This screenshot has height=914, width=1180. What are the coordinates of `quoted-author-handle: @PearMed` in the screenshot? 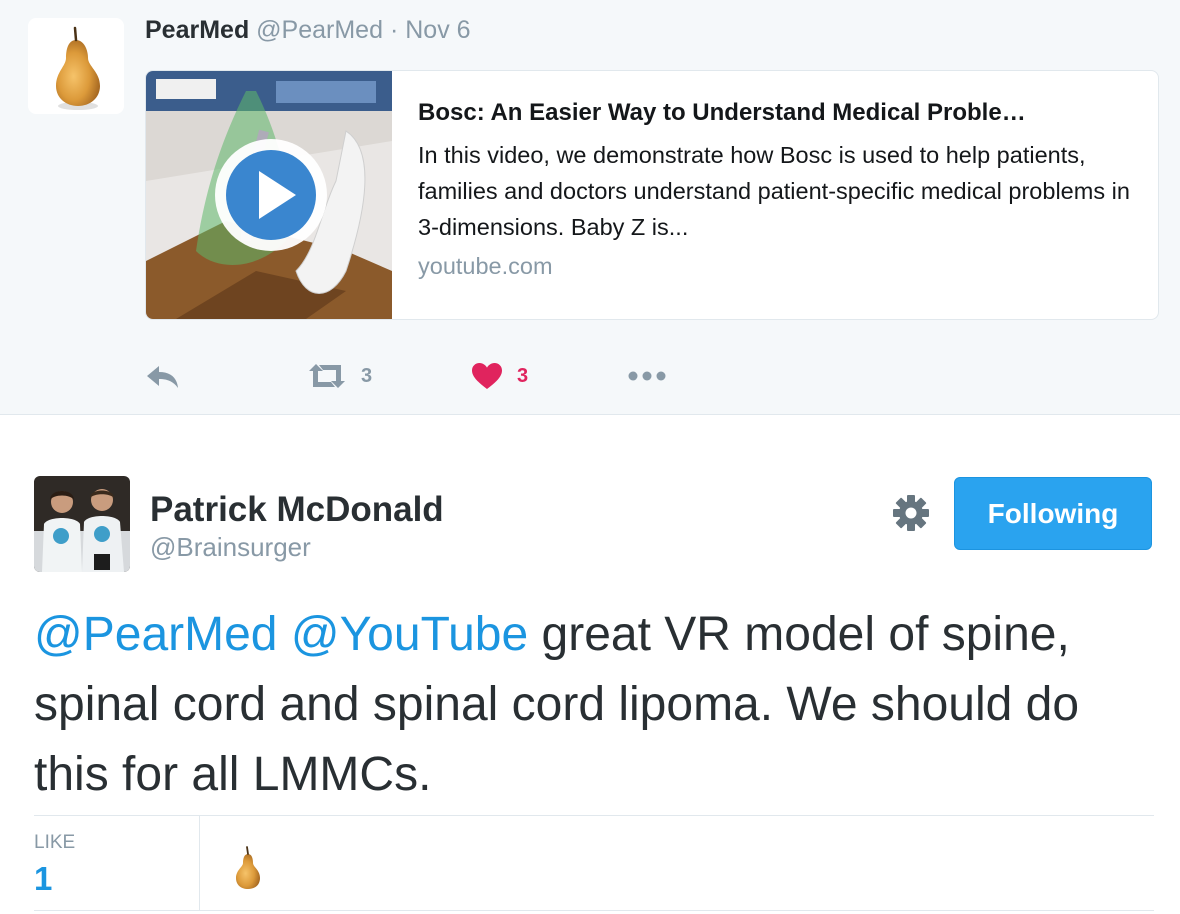 It's located at (319, 30).